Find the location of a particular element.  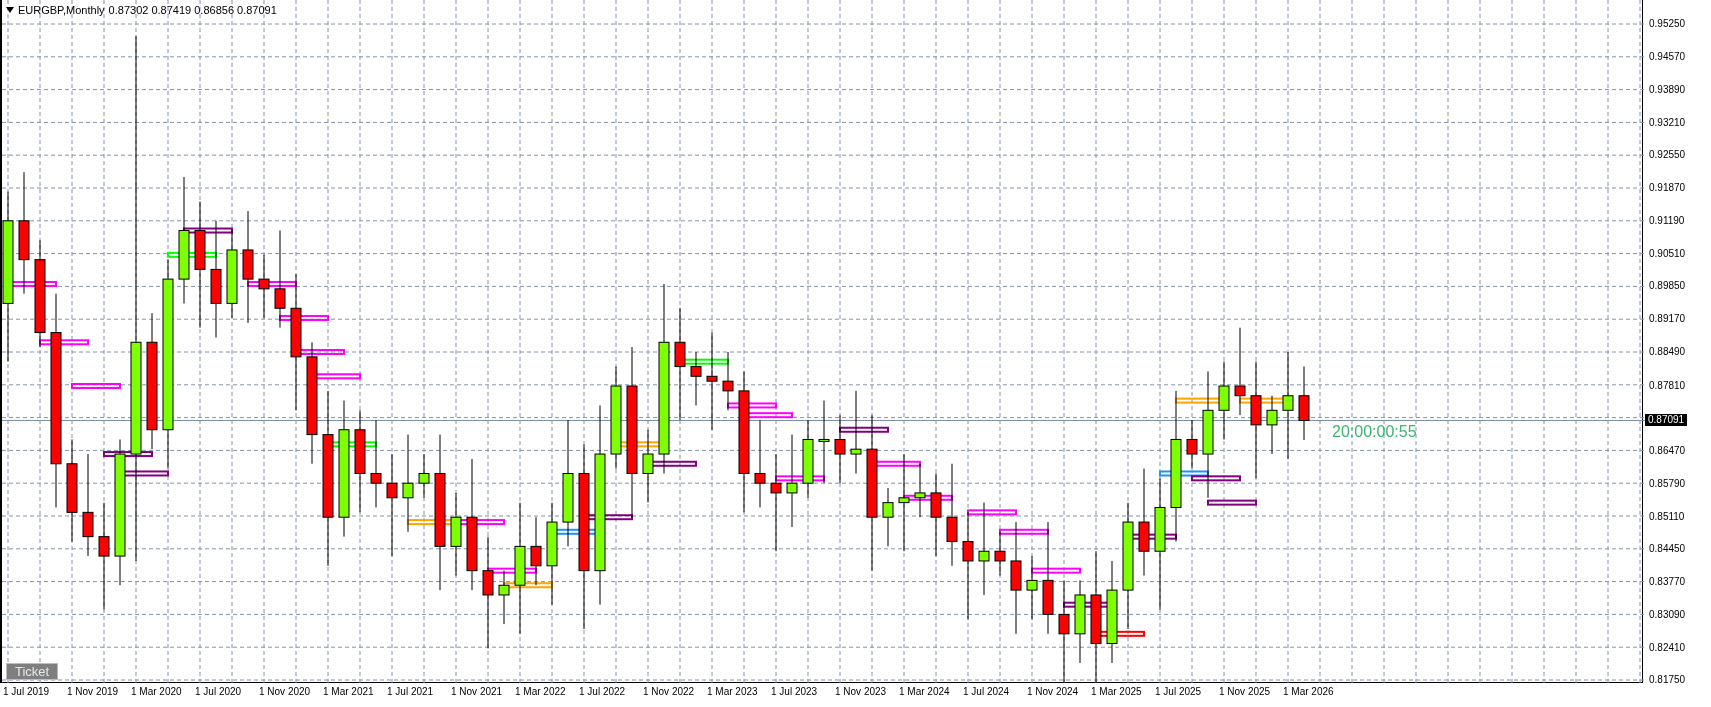

chart-symbol: EURGBP,Monthly is located at coordinates (61, 10).